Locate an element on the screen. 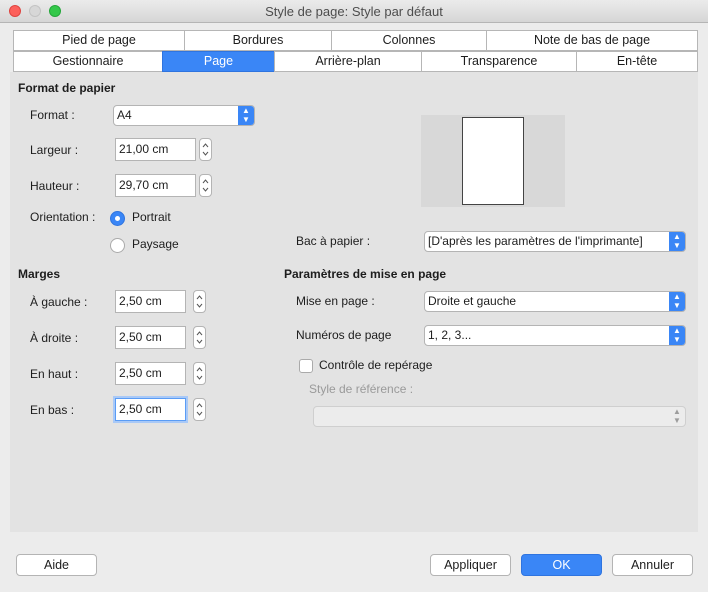 This screenshot has width=708, height=592. orientation-label: Orientation : is located at coordinates (63, 217).